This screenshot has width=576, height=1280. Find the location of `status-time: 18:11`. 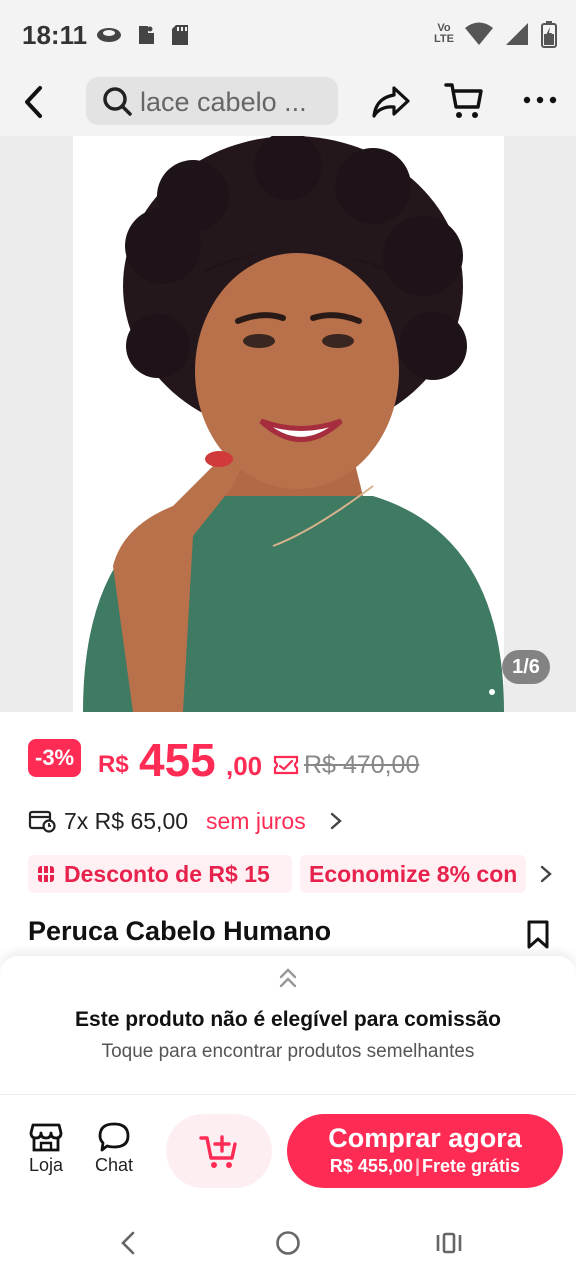

status-time: 18:11 is located at coordinates (55, 35).